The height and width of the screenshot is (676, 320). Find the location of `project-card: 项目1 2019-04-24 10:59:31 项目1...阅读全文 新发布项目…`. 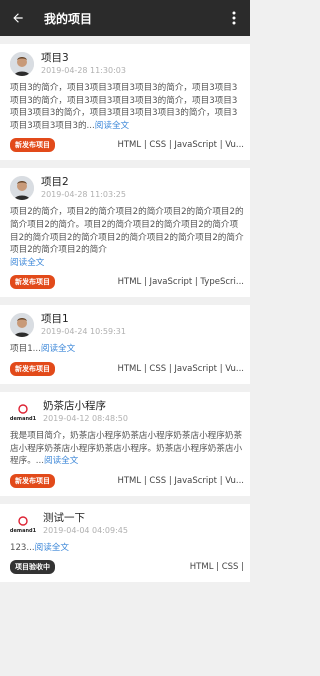

project-card: 项目1 2019-04-24 10:59:31 项目1...阅读全文 新发布项目… is located at coordinates (125, 344).